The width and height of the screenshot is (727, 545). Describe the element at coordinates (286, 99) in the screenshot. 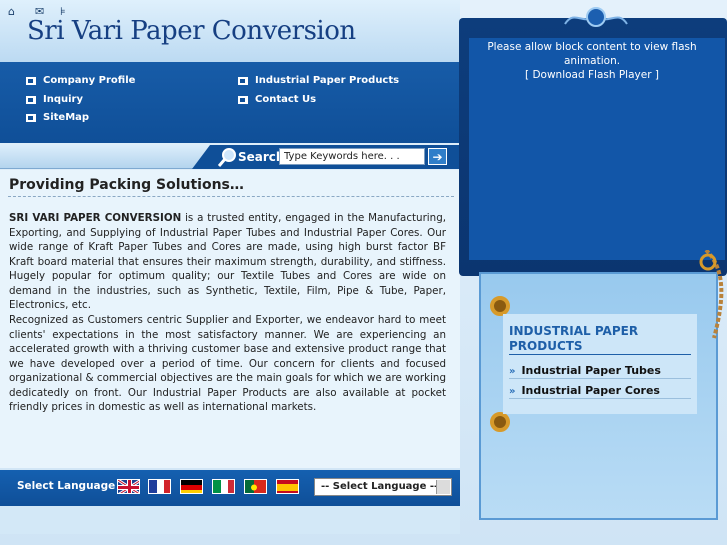

I see `nav-label: Contact Us` at that location.